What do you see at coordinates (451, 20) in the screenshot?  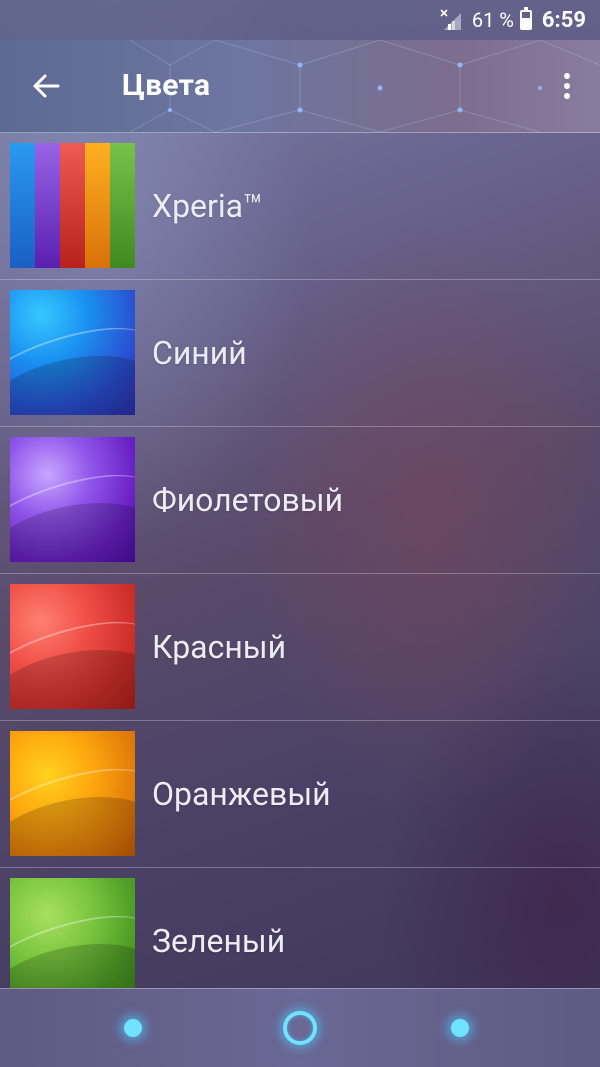 I see `signal-no-sim-icon` at bounding box center [451, 20].